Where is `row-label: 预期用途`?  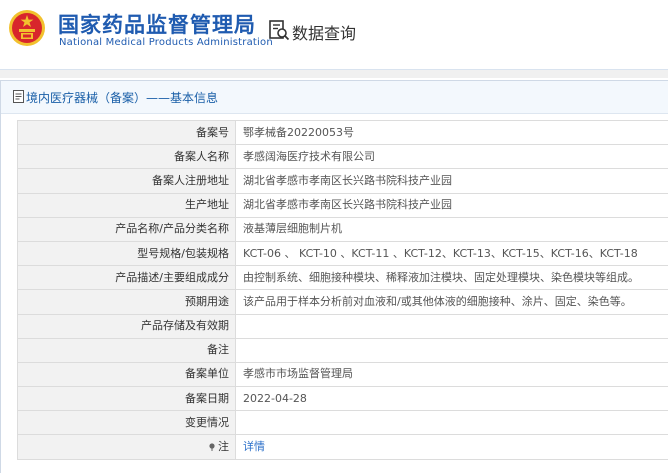
row-label: 预期用途 is located at coordinates (126, 302).